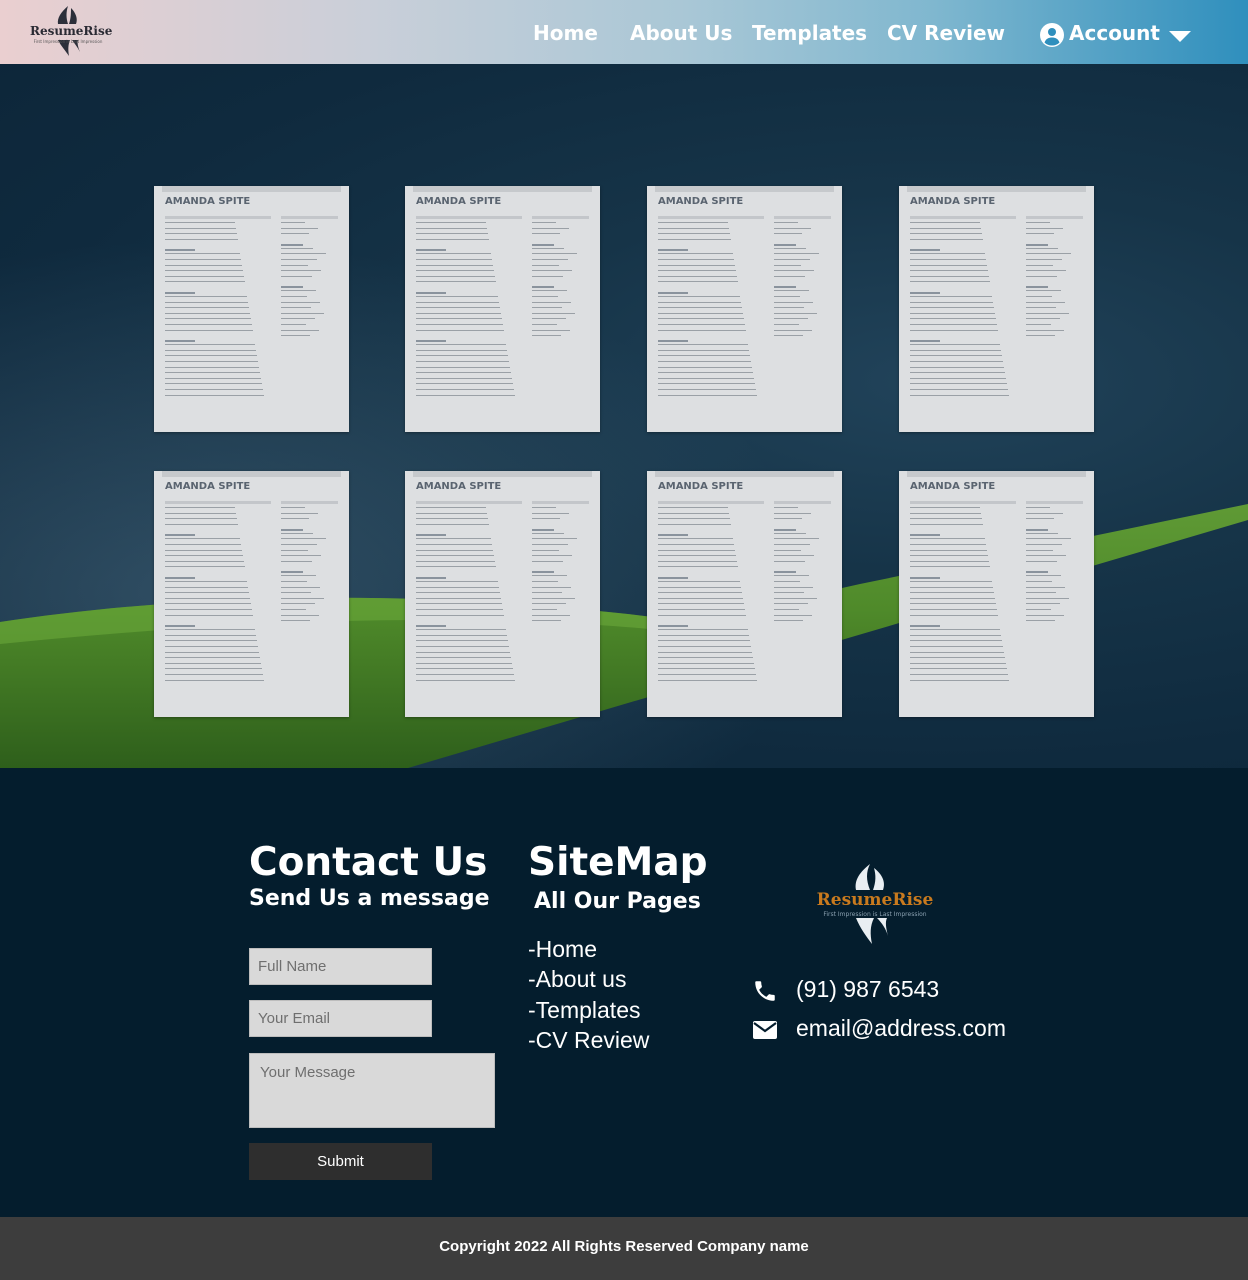  What do you see at coordinates (901, 1028) in the screenshot?
I see `contact-email: email@address.com` at bounding box center [901, 1028].